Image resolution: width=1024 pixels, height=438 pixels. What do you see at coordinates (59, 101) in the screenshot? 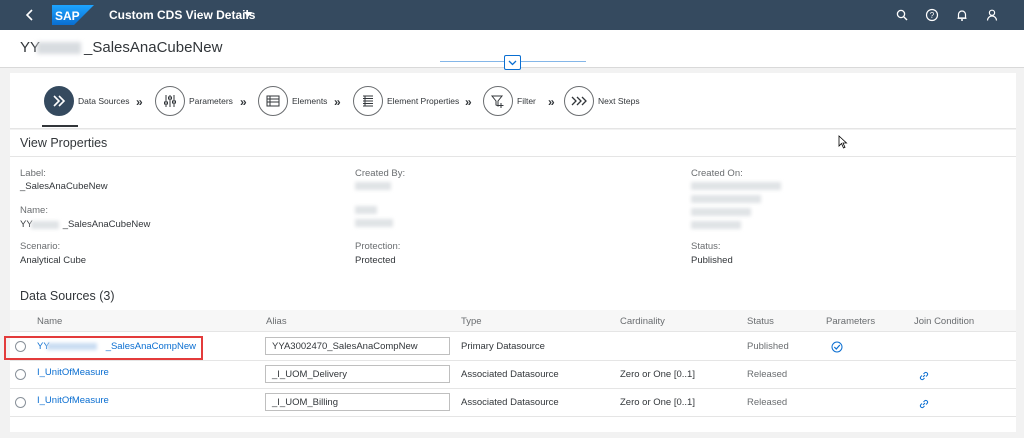
I see `data-sources-icon` at bounding box center [59, 101].